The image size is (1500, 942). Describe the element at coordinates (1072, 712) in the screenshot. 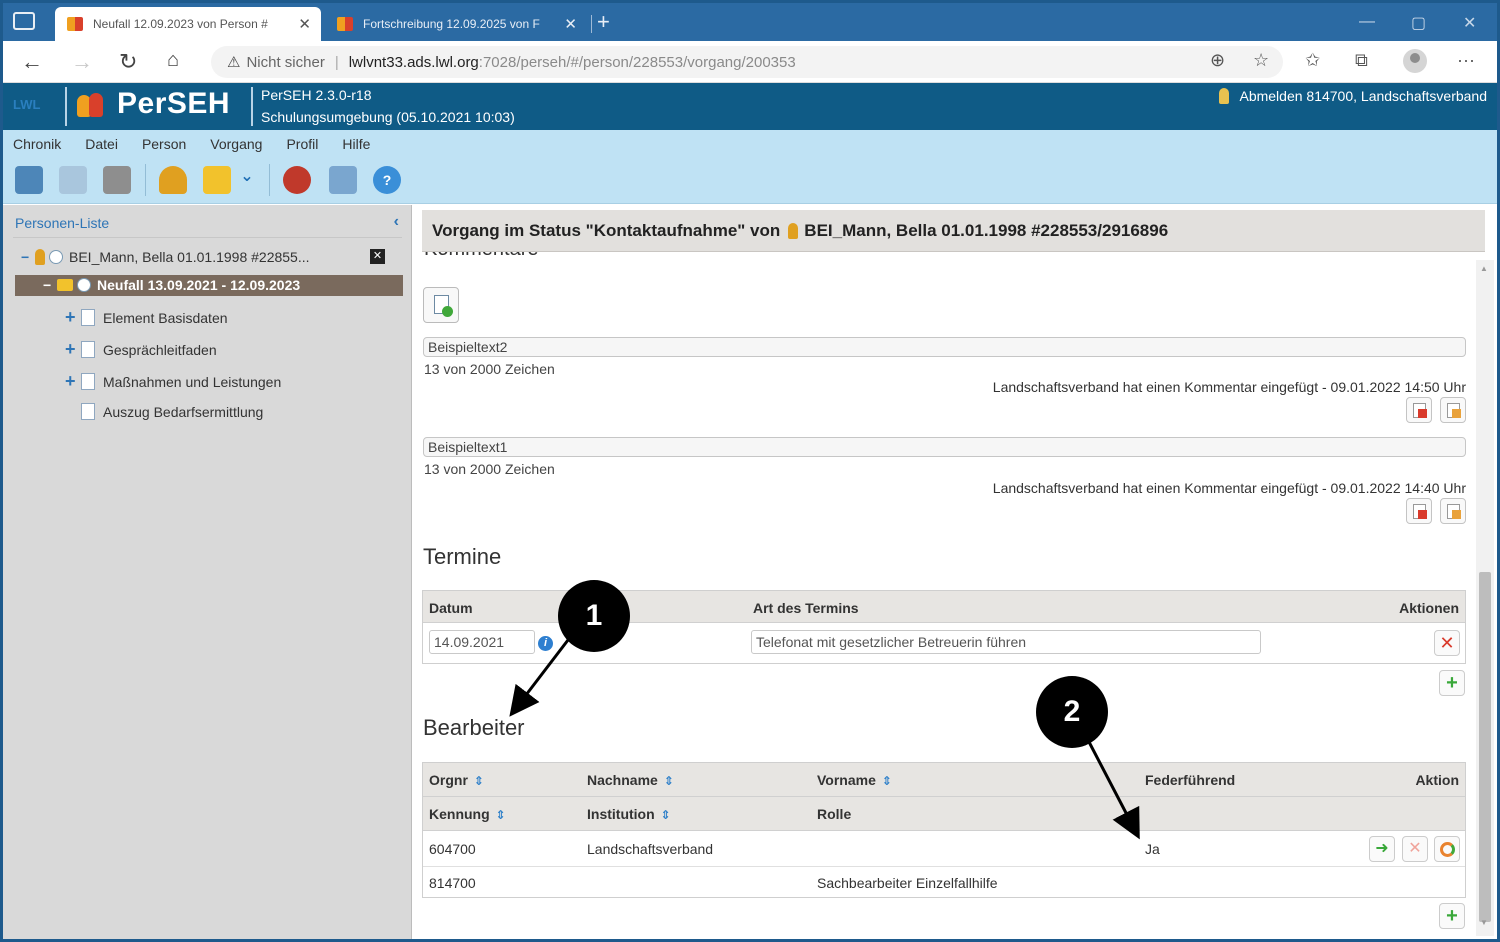

I see `callout-2: 2` at that location.